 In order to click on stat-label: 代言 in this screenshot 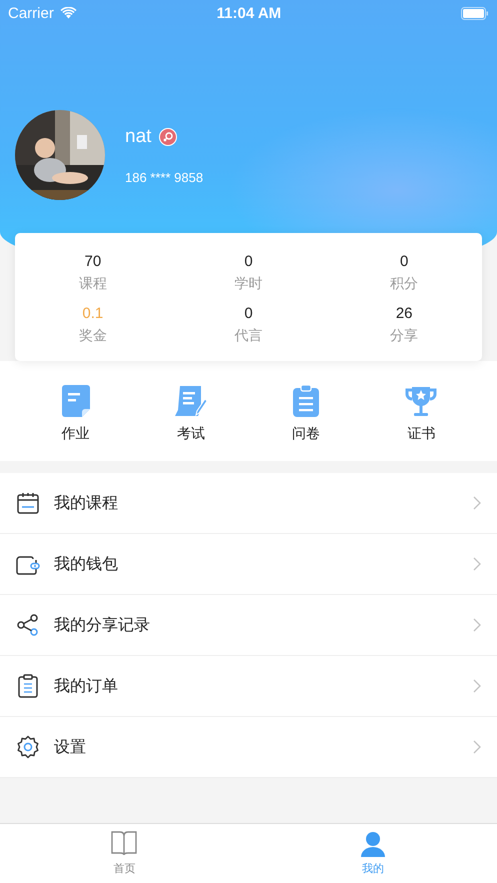, I will do `click(248, 336)`.